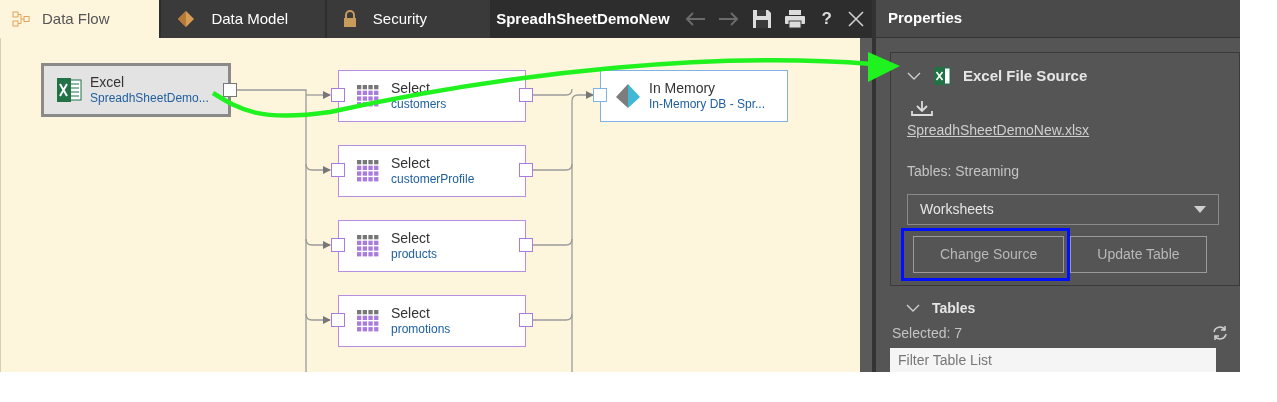 The image size is (1277, 402). Describe the element at coordinates (628, 96) in the screenshot. I see `prism-icon` at that location.